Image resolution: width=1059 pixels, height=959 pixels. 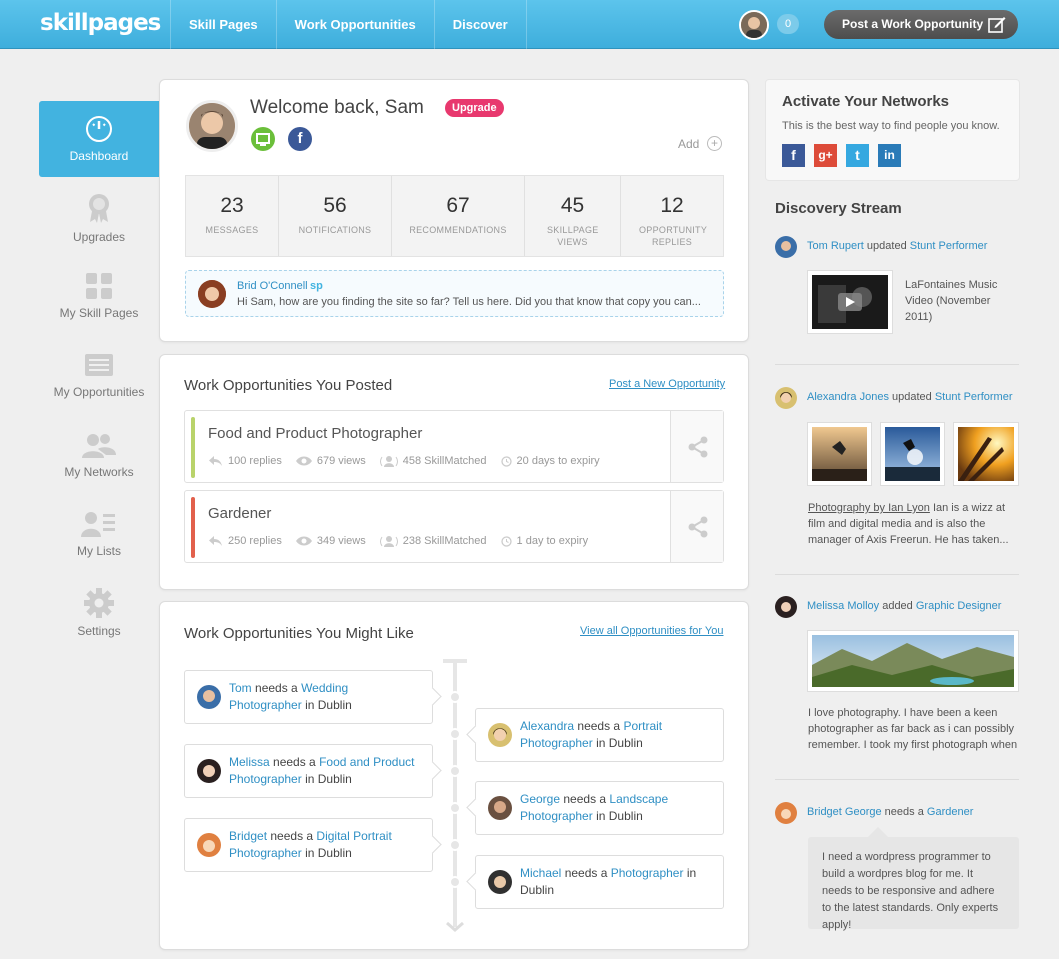 I want to click on post-new-opportunity-link: Post a New Opportunity, so click(x=667, y=384).